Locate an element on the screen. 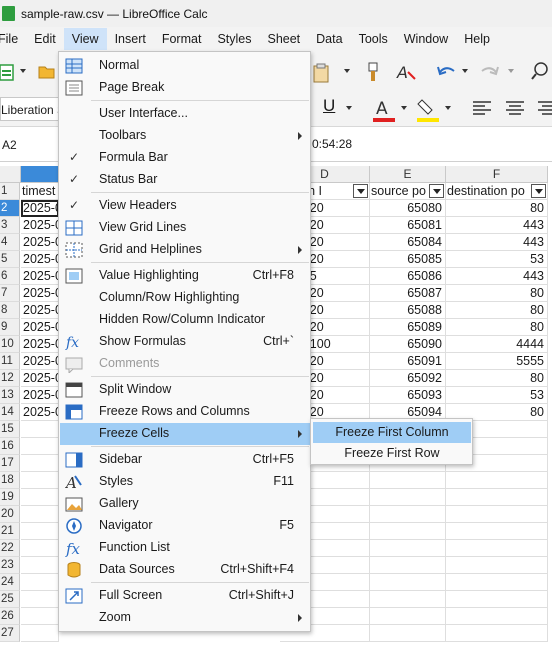 The height and width of the screenshot is (651, 552). row-header: 11 is located at coordinates (10, 361).